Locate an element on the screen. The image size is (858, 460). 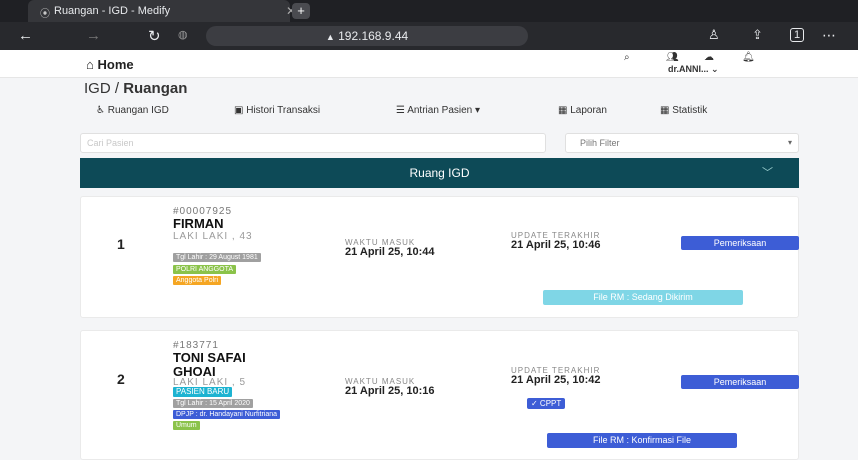
dob-badge: Tgl Lahir : 15 April 2020 is located at coordinates (213, 403).